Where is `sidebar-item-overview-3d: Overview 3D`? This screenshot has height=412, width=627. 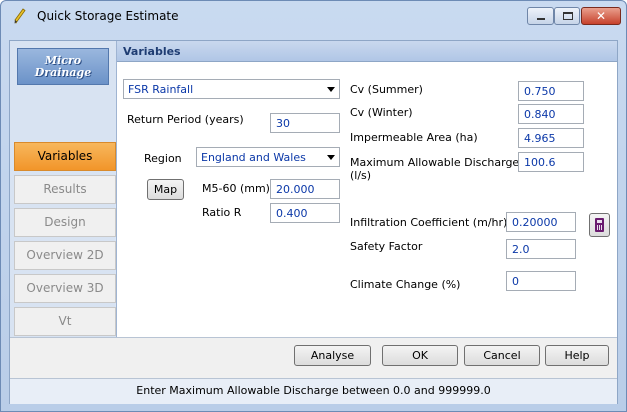
sidebar-item-overview-3d: Overview 3D is located at coordinates (65, 288).